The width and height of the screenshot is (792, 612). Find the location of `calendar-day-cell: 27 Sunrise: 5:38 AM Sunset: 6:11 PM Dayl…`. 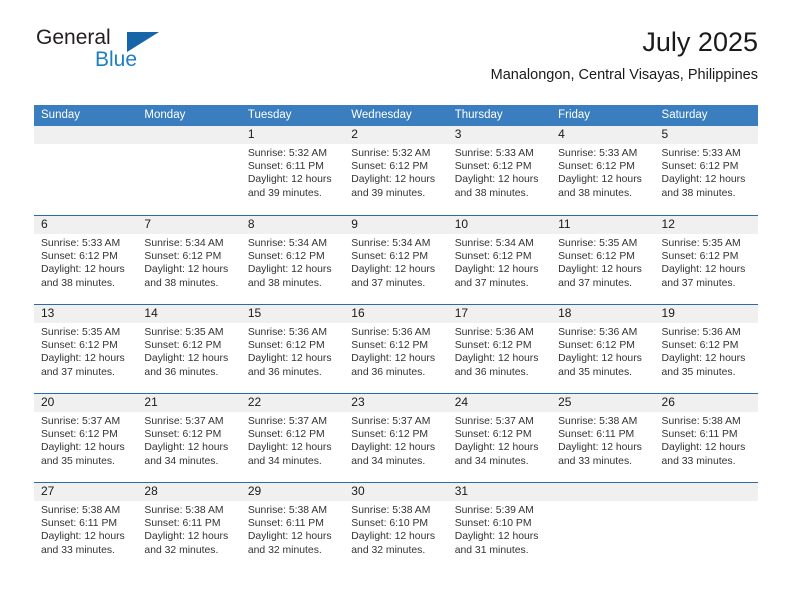

calendar-day-cell: 27 Sunrise: 5:38 AM Sunset: 6:11 PM Dayl… is located at coordinates (86, 527).